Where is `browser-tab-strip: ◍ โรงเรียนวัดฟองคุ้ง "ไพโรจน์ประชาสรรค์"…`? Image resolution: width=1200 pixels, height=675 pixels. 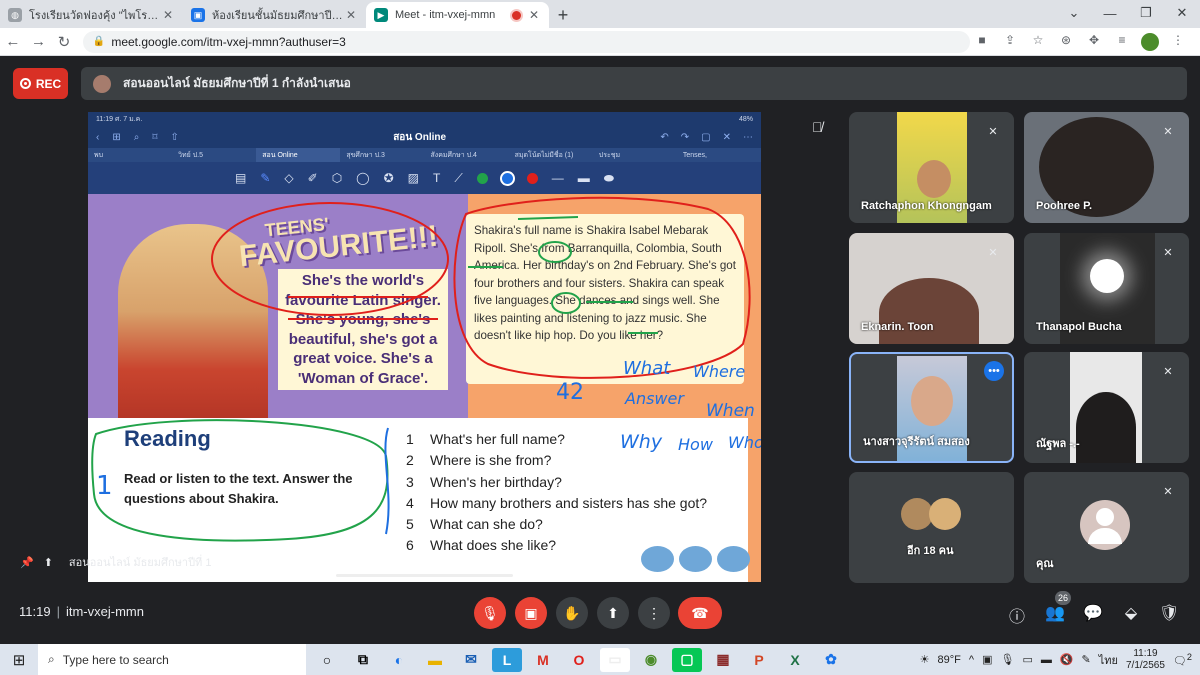
browser-tab-strip: ◍ โรงเรียนวัดฟองคุ้ง "ไพโรจน์ประชาสรรค์"… is located at coordinates (600, 14).